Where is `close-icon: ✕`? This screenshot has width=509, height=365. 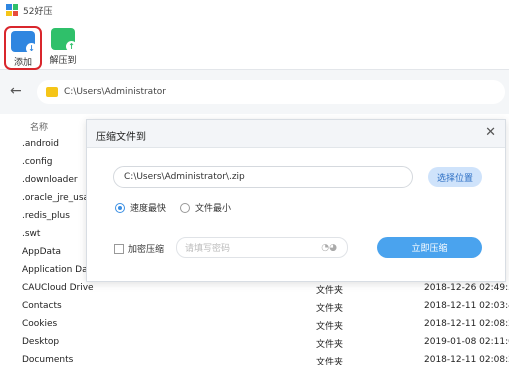 close-icon: ✕ is located at coordinates (490, 132).